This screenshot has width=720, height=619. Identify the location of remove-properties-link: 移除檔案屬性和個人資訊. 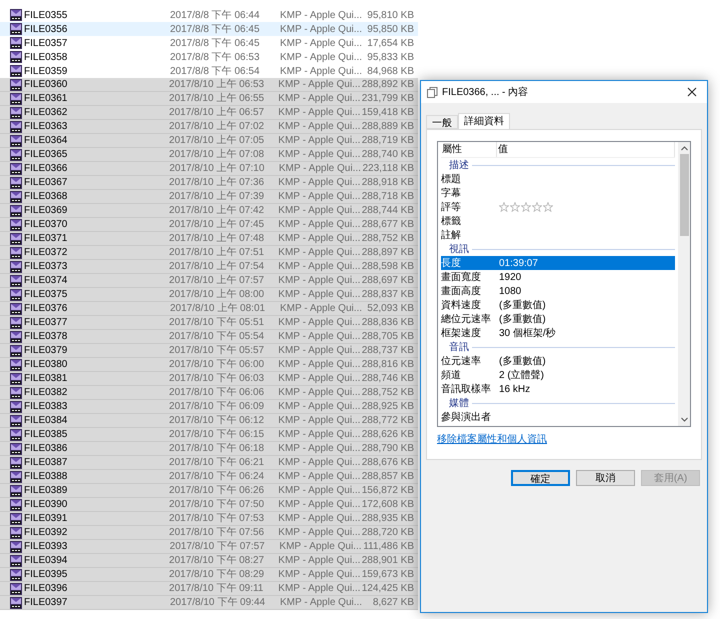
(564, 439).